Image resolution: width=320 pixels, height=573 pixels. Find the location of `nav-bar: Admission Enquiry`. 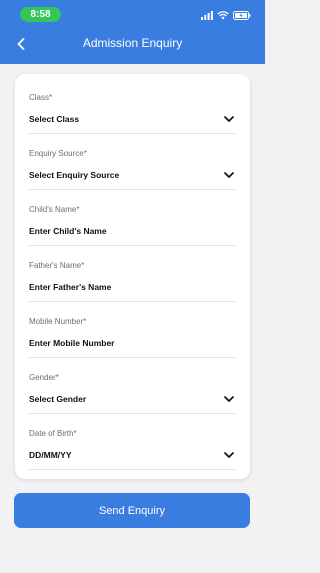

nav-bar: Admission Enquiry is located at coordinates (132, 45).